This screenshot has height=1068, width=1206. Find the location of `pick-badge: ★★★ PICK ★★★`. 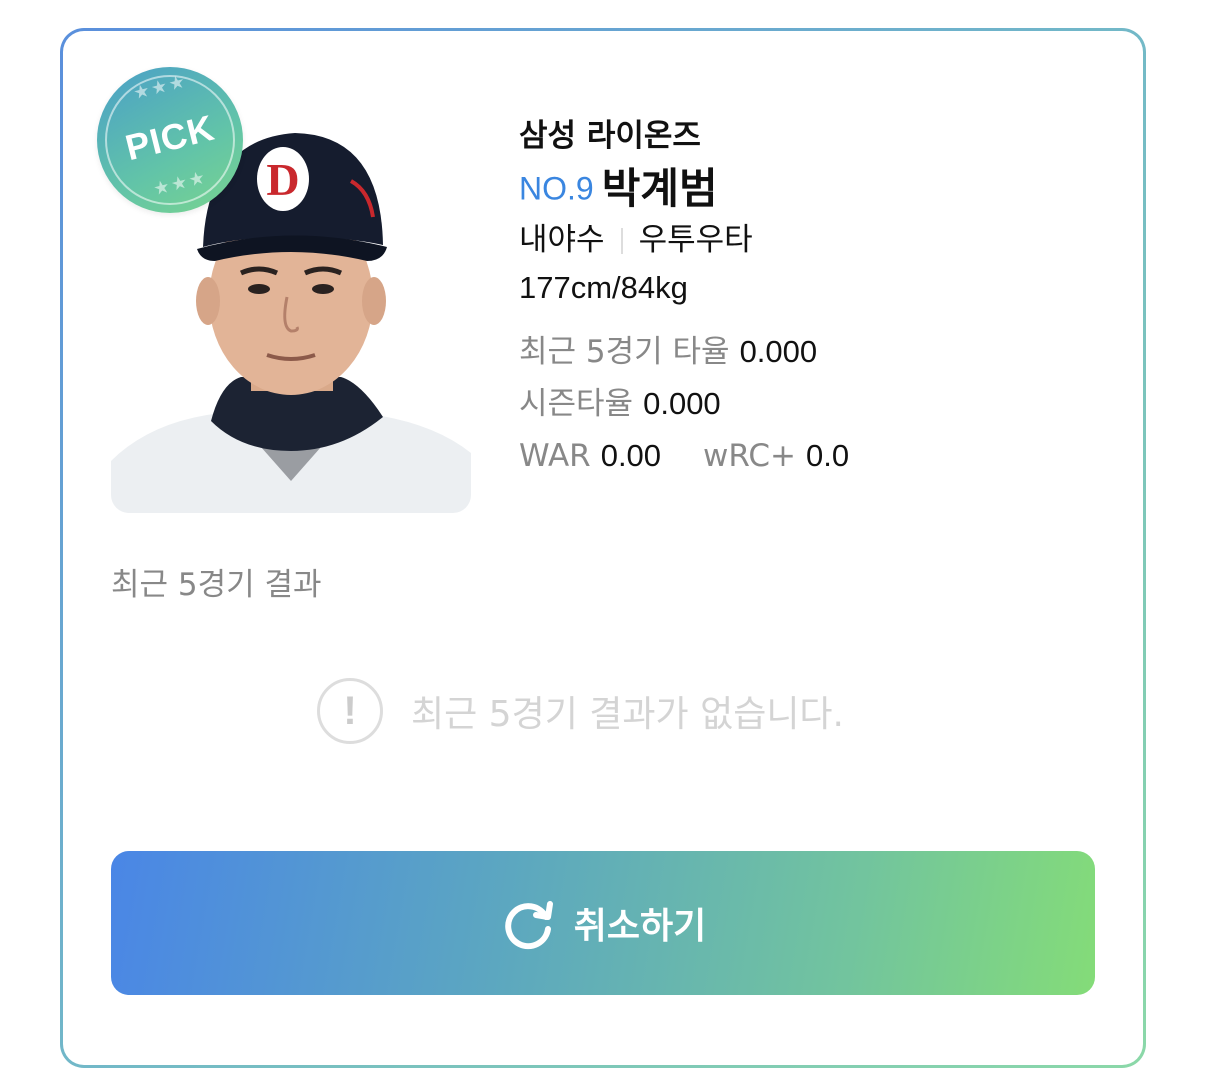

pick-badge: ★★★ PICK ★★★ is located at coordinates (170, 140).